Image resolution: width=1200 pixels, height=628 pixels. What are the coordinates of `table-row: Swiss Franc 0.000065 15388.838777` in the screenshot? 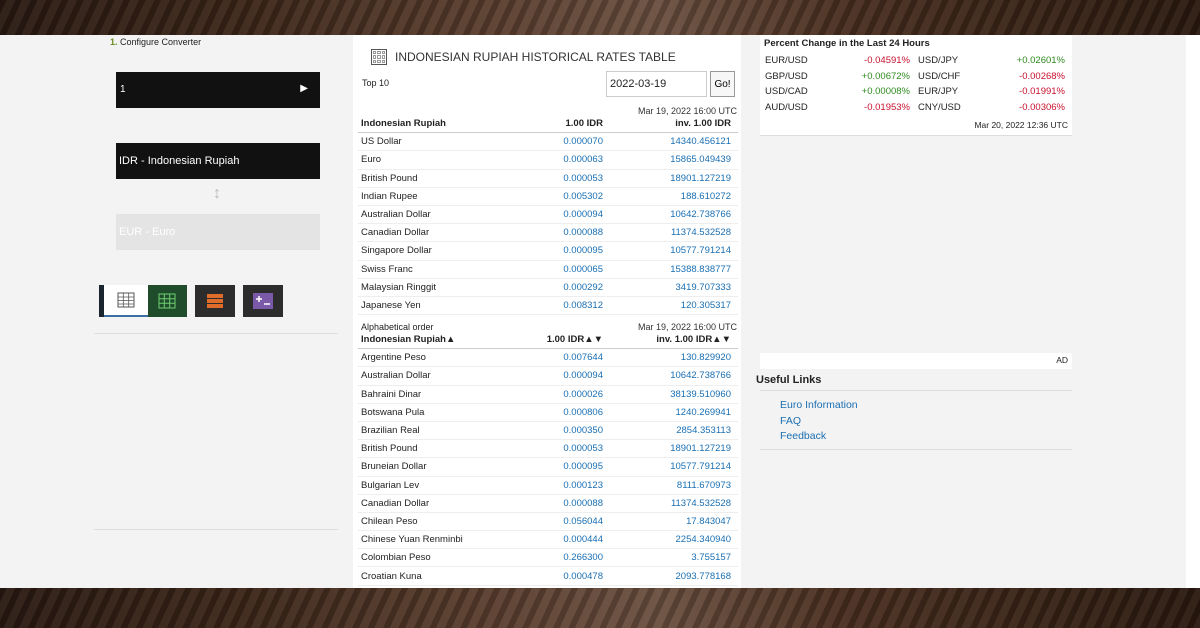 It's located at (548, 270).